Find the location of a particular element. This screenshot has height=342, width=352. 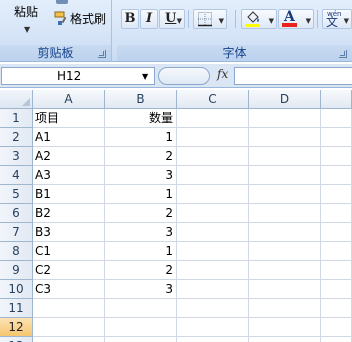

cell-a: B3 is located at coordinates (69, 232).